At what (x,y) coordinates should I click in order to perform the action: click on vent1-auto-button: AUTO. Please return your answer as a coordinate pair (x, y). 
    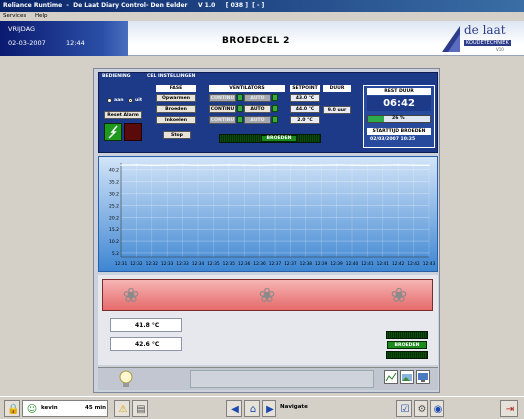
    Looking at the image, I should click on (257, 98).